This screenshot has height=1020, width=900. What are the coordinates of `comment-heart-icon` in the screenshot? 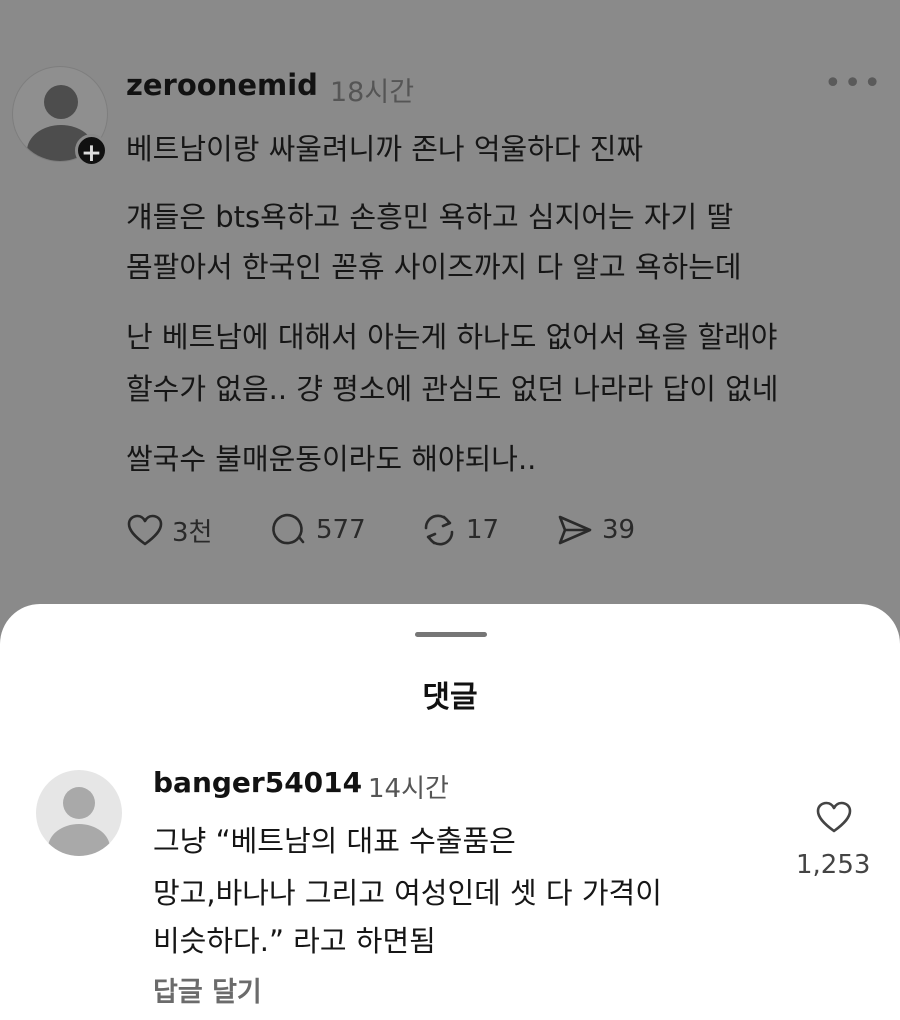 It's located at (834, 817).